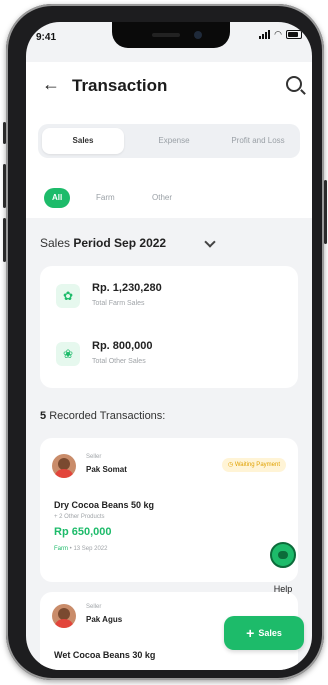 The height and width of the screenshot is (685, 328). I want to click on summary-farm-sales: ✿ Rp. 1,230,280 Total Farm Sales, so click(171, 298).